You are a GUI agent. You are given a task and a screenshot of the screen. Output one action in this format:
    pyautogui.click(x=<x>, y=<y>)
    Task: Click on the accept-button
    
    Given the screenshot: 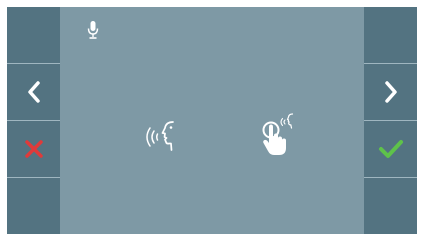 What is the action you would take?
    pyautogui.click(x=390, y=149)
    